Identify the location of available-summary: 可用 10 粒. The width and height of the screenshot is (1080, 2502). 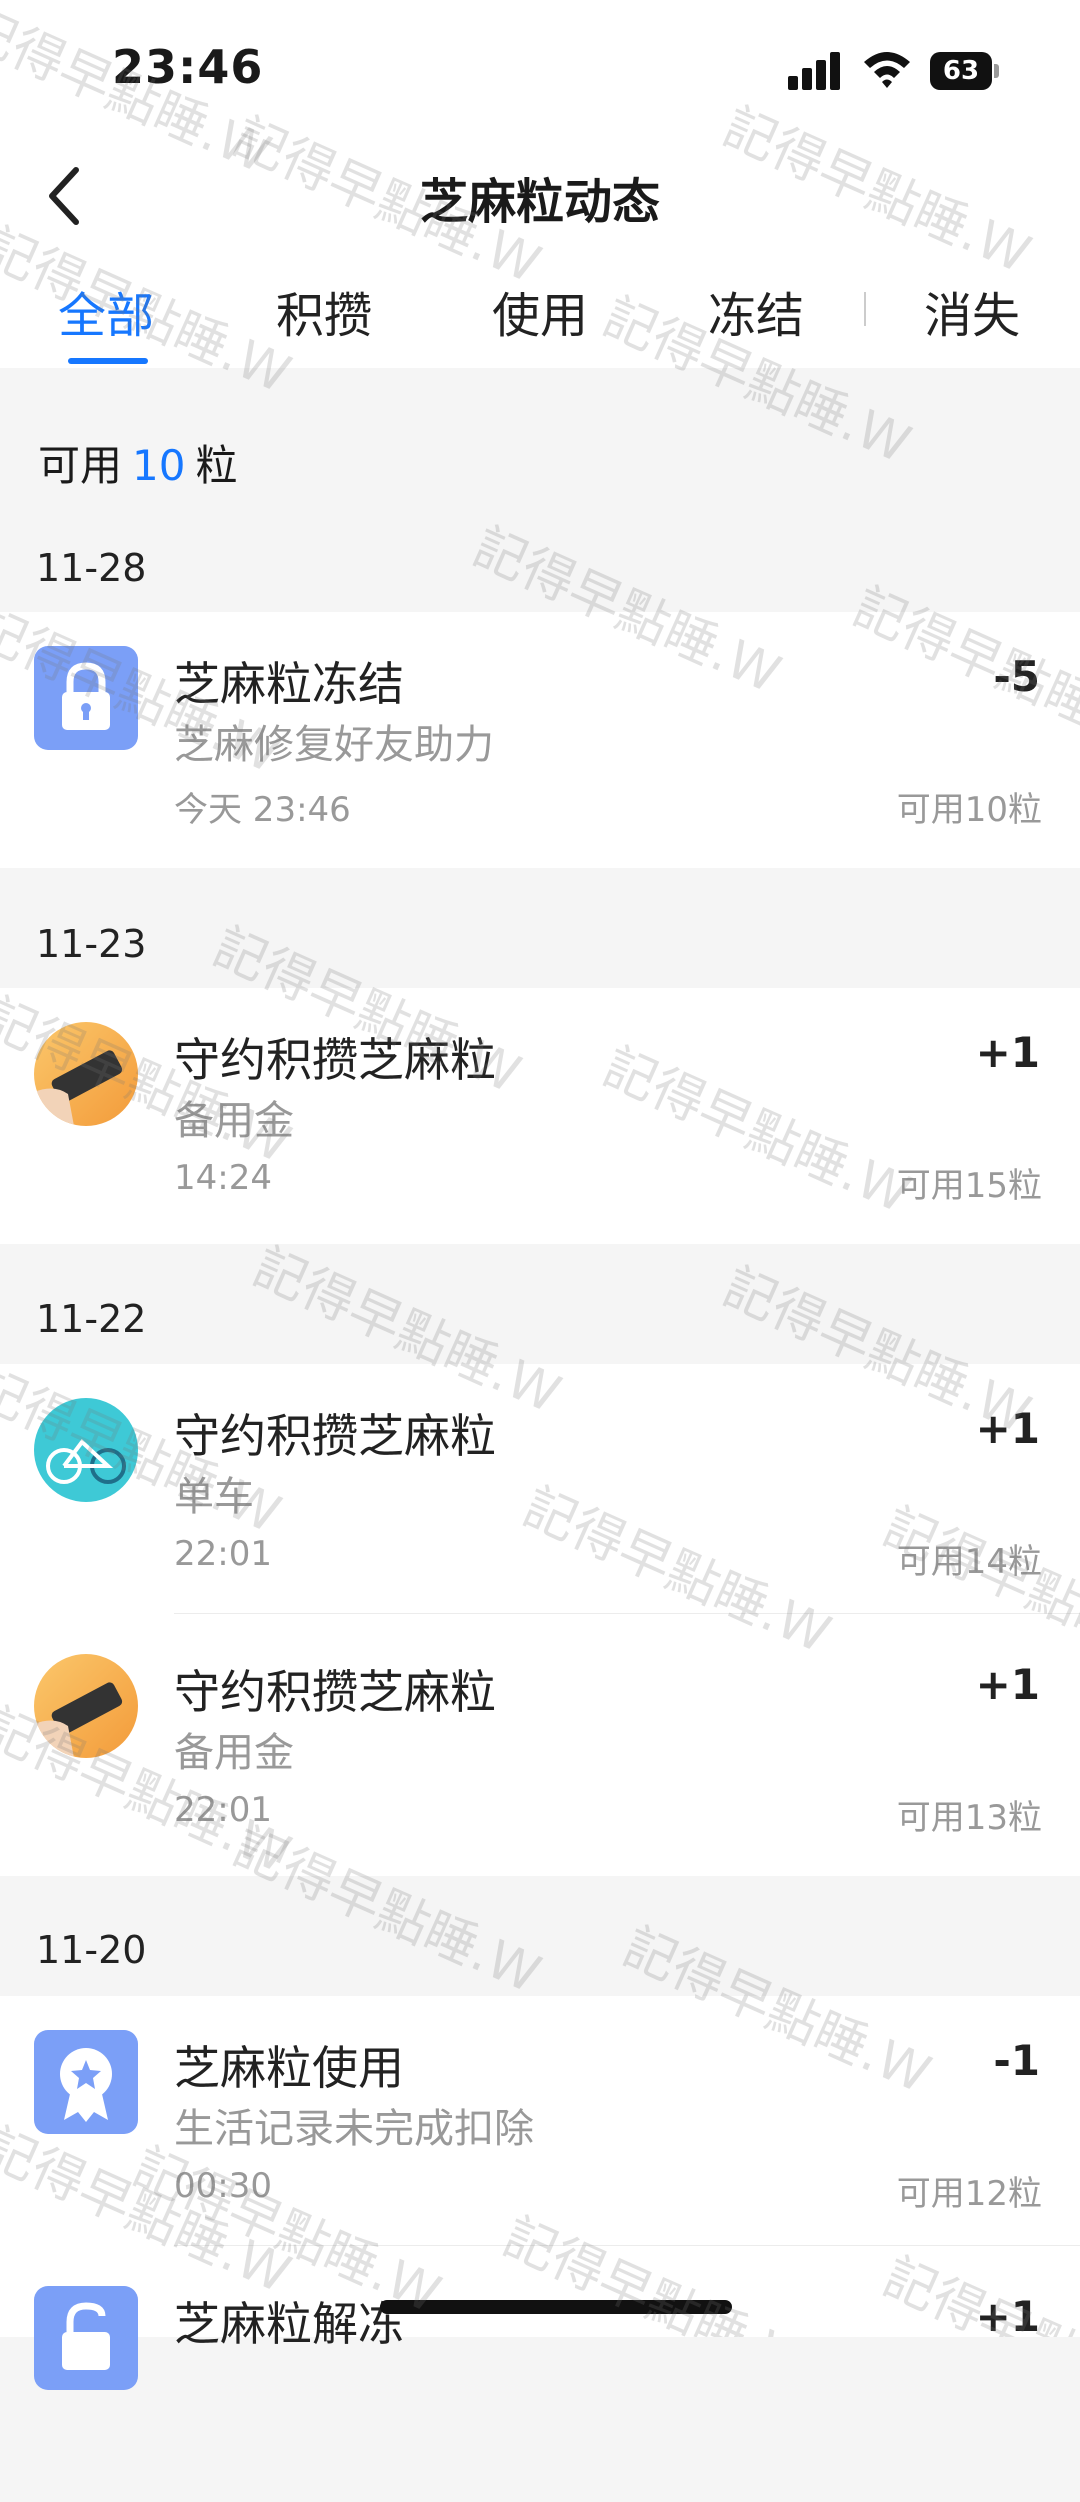
(137, 462).